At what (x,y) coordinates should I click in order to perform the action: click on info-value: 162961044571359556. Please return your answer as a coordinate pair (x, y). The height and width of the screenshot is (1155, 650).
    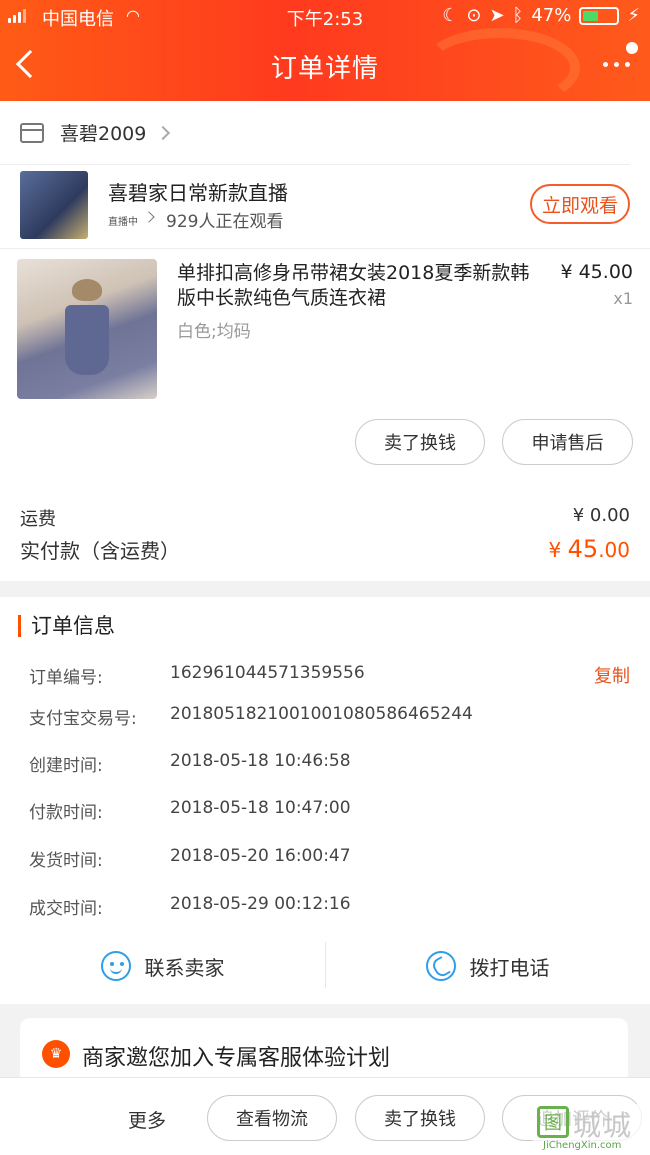
    Looking at the image, I should click on (267, 673).